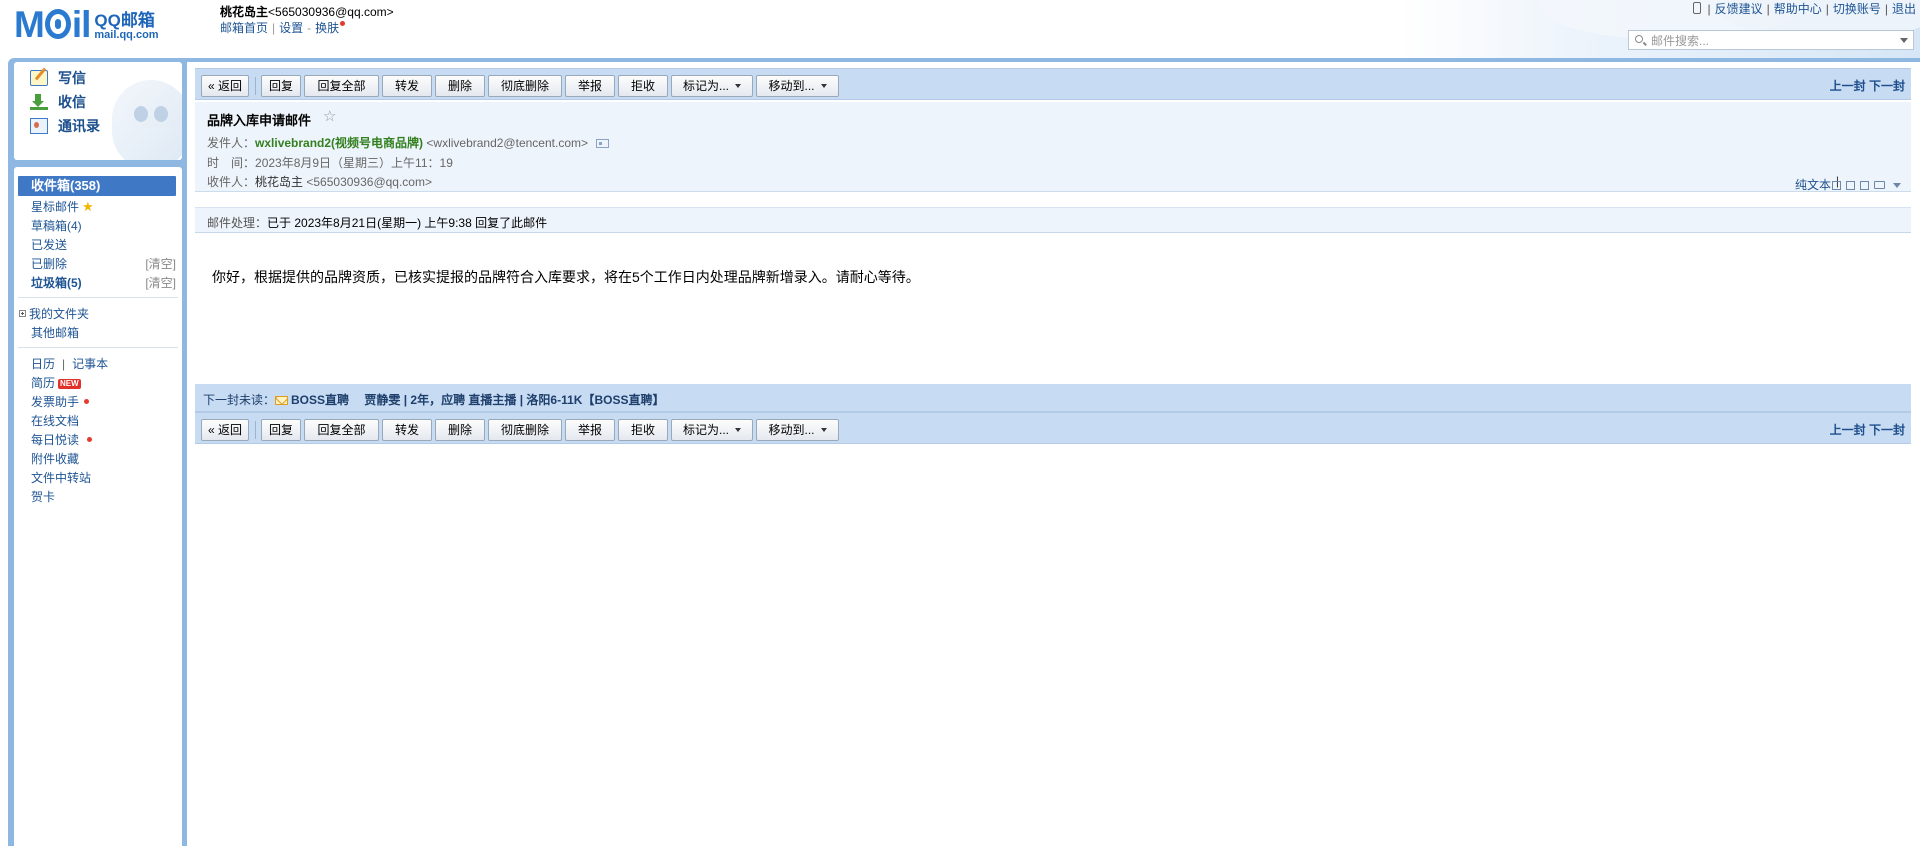 The width and height of the screenshot is (1920, 846). Describe the element at coordinates (69, 384) in the screenshot. I see `new-badge: NEW` at that location.